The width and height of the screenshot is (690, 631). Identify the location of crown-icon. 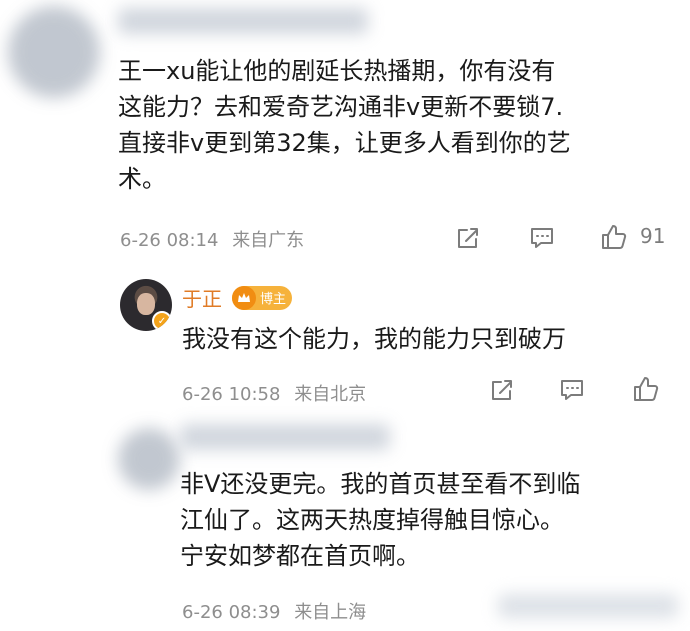
(244, 297).